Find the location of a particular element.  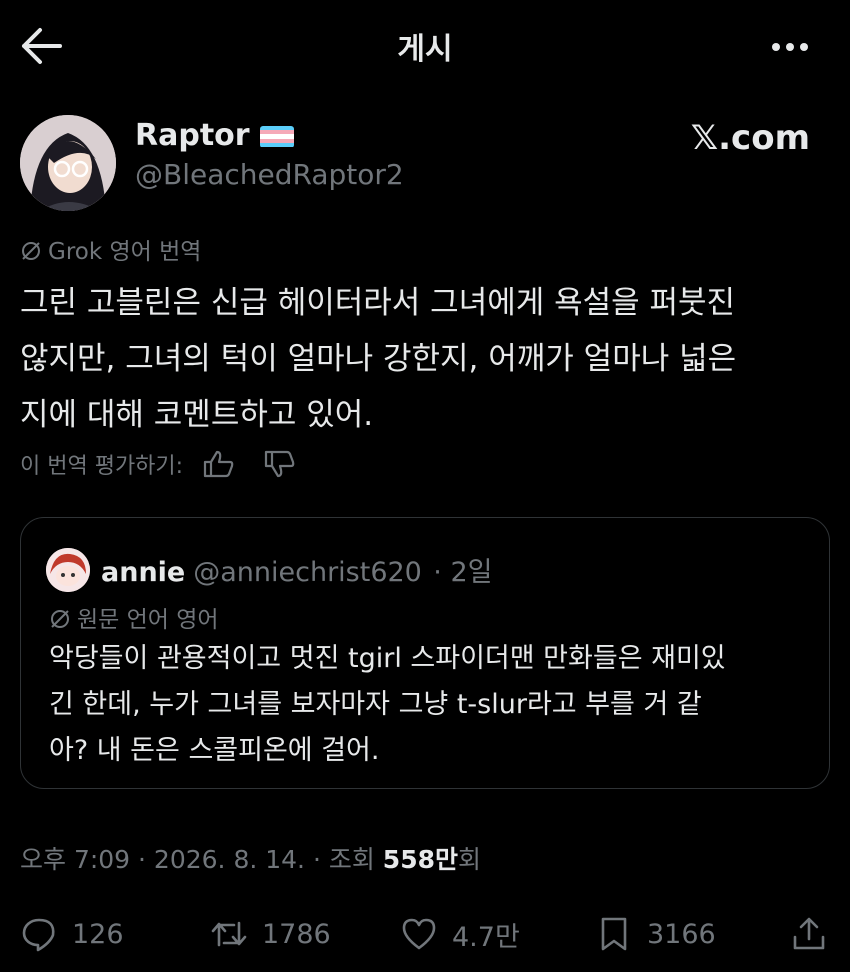

quote-handle: @anniechrist620 is located at coordinates (307, 572).